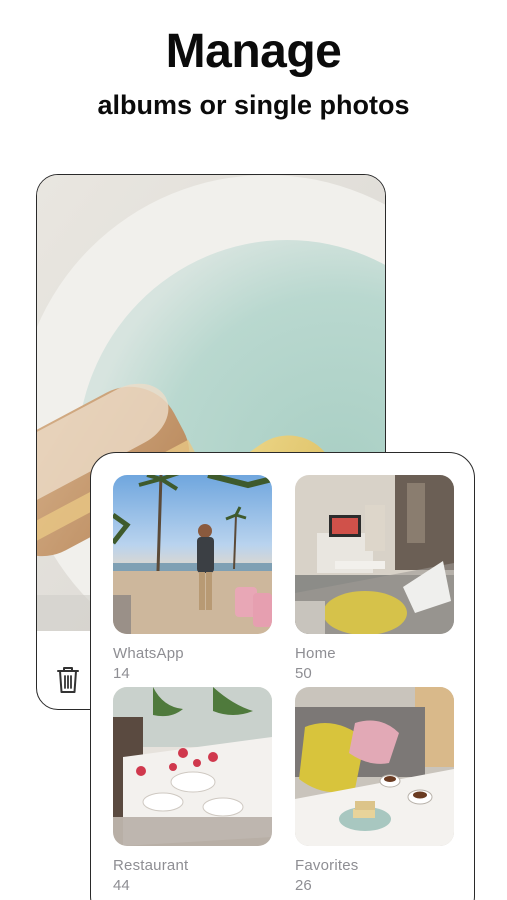 This screenshot has width=507, height=900. I want to click on album-count: 44, so click(121, 885).